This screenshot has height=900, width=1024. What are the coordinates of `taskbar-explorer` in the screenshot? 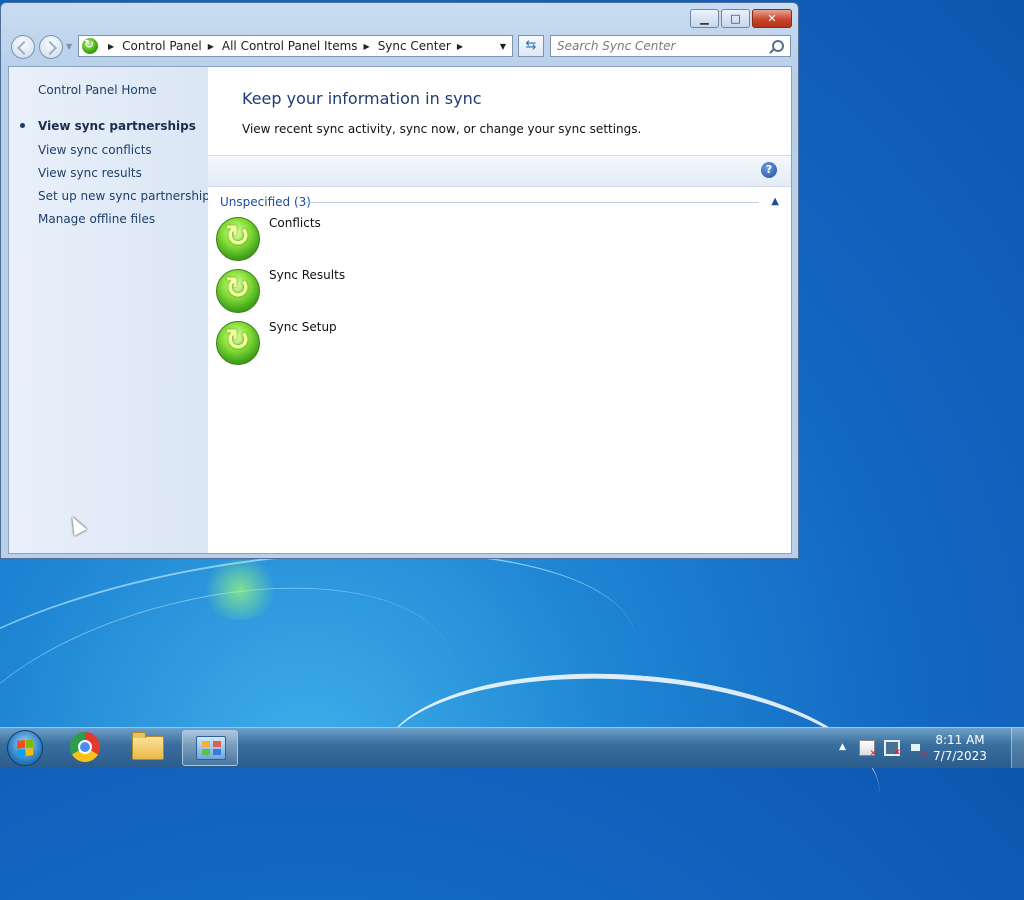 It's located at (148, 748).